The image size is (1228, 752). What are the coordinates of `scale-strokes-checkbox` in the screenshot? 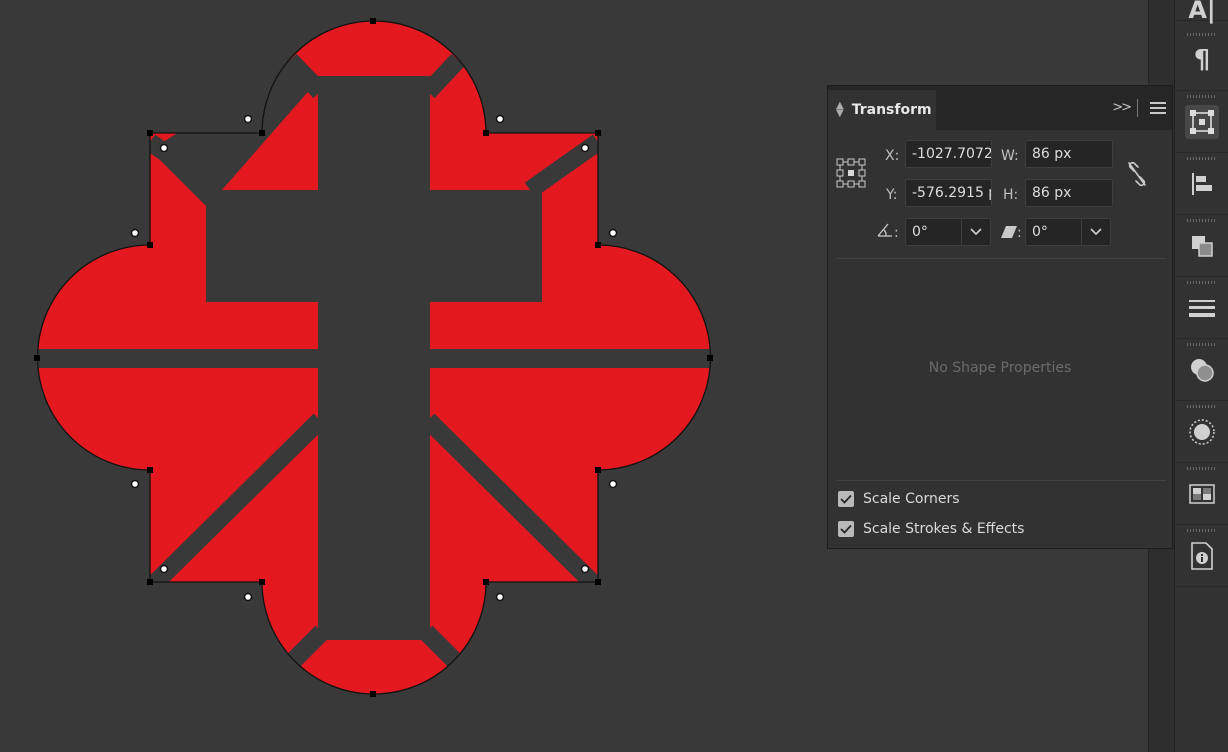 It's located at (846, 529).